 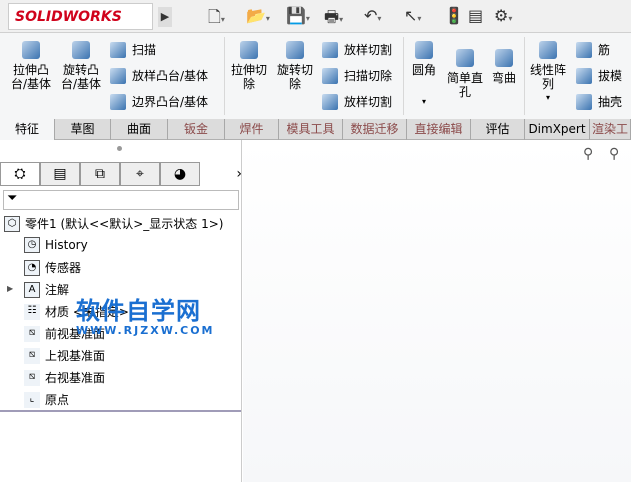 I want to click on flex-button: 弯曲, so click(x=504, y=67).